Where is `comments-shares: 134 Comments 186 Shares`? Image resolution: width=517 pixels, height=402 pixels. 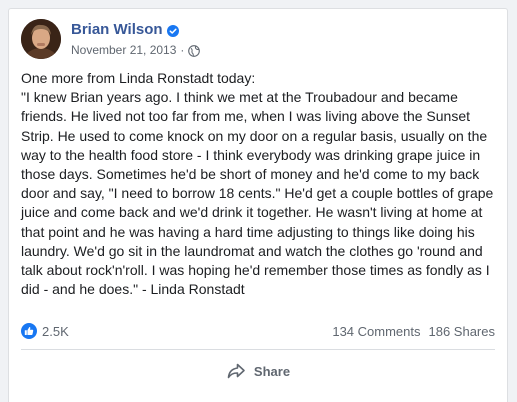
comments-shares: 134 Comments 186 Shares is located at coordinates (413, 331).